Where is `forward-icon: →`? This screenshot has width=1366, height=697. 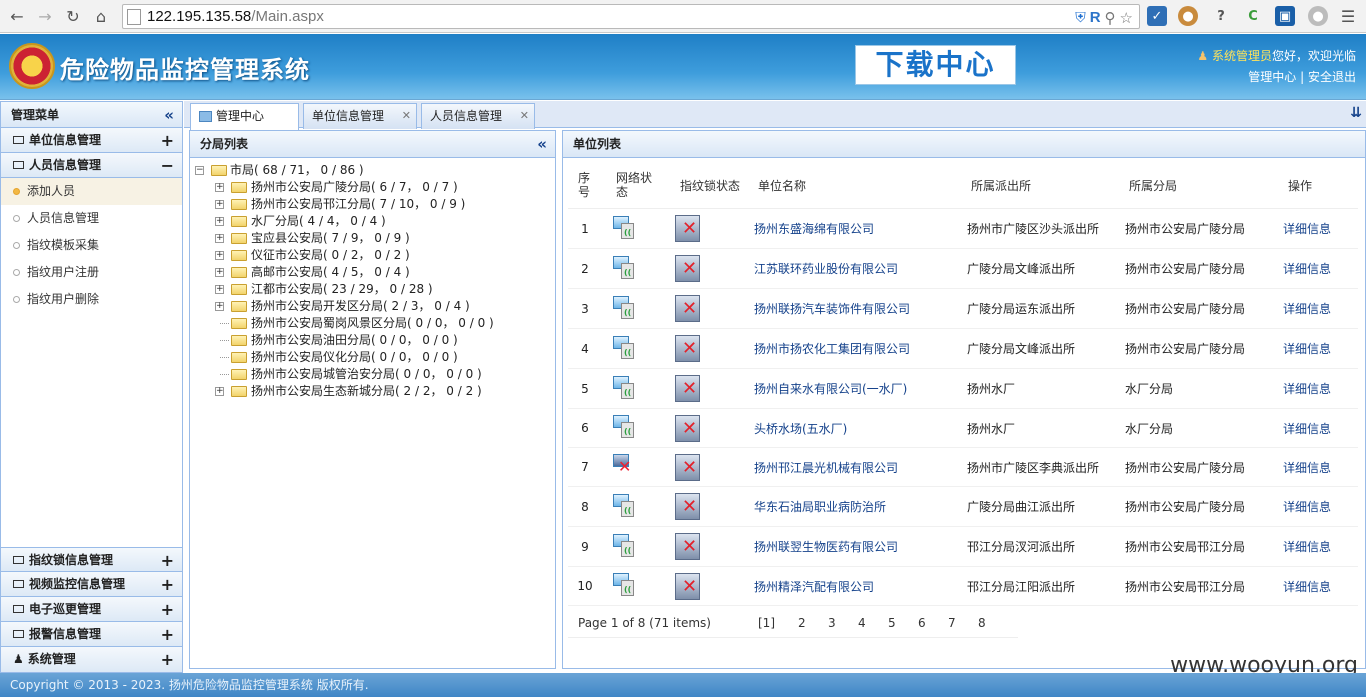
forward-icon: → is located at coordinates (45, 16).